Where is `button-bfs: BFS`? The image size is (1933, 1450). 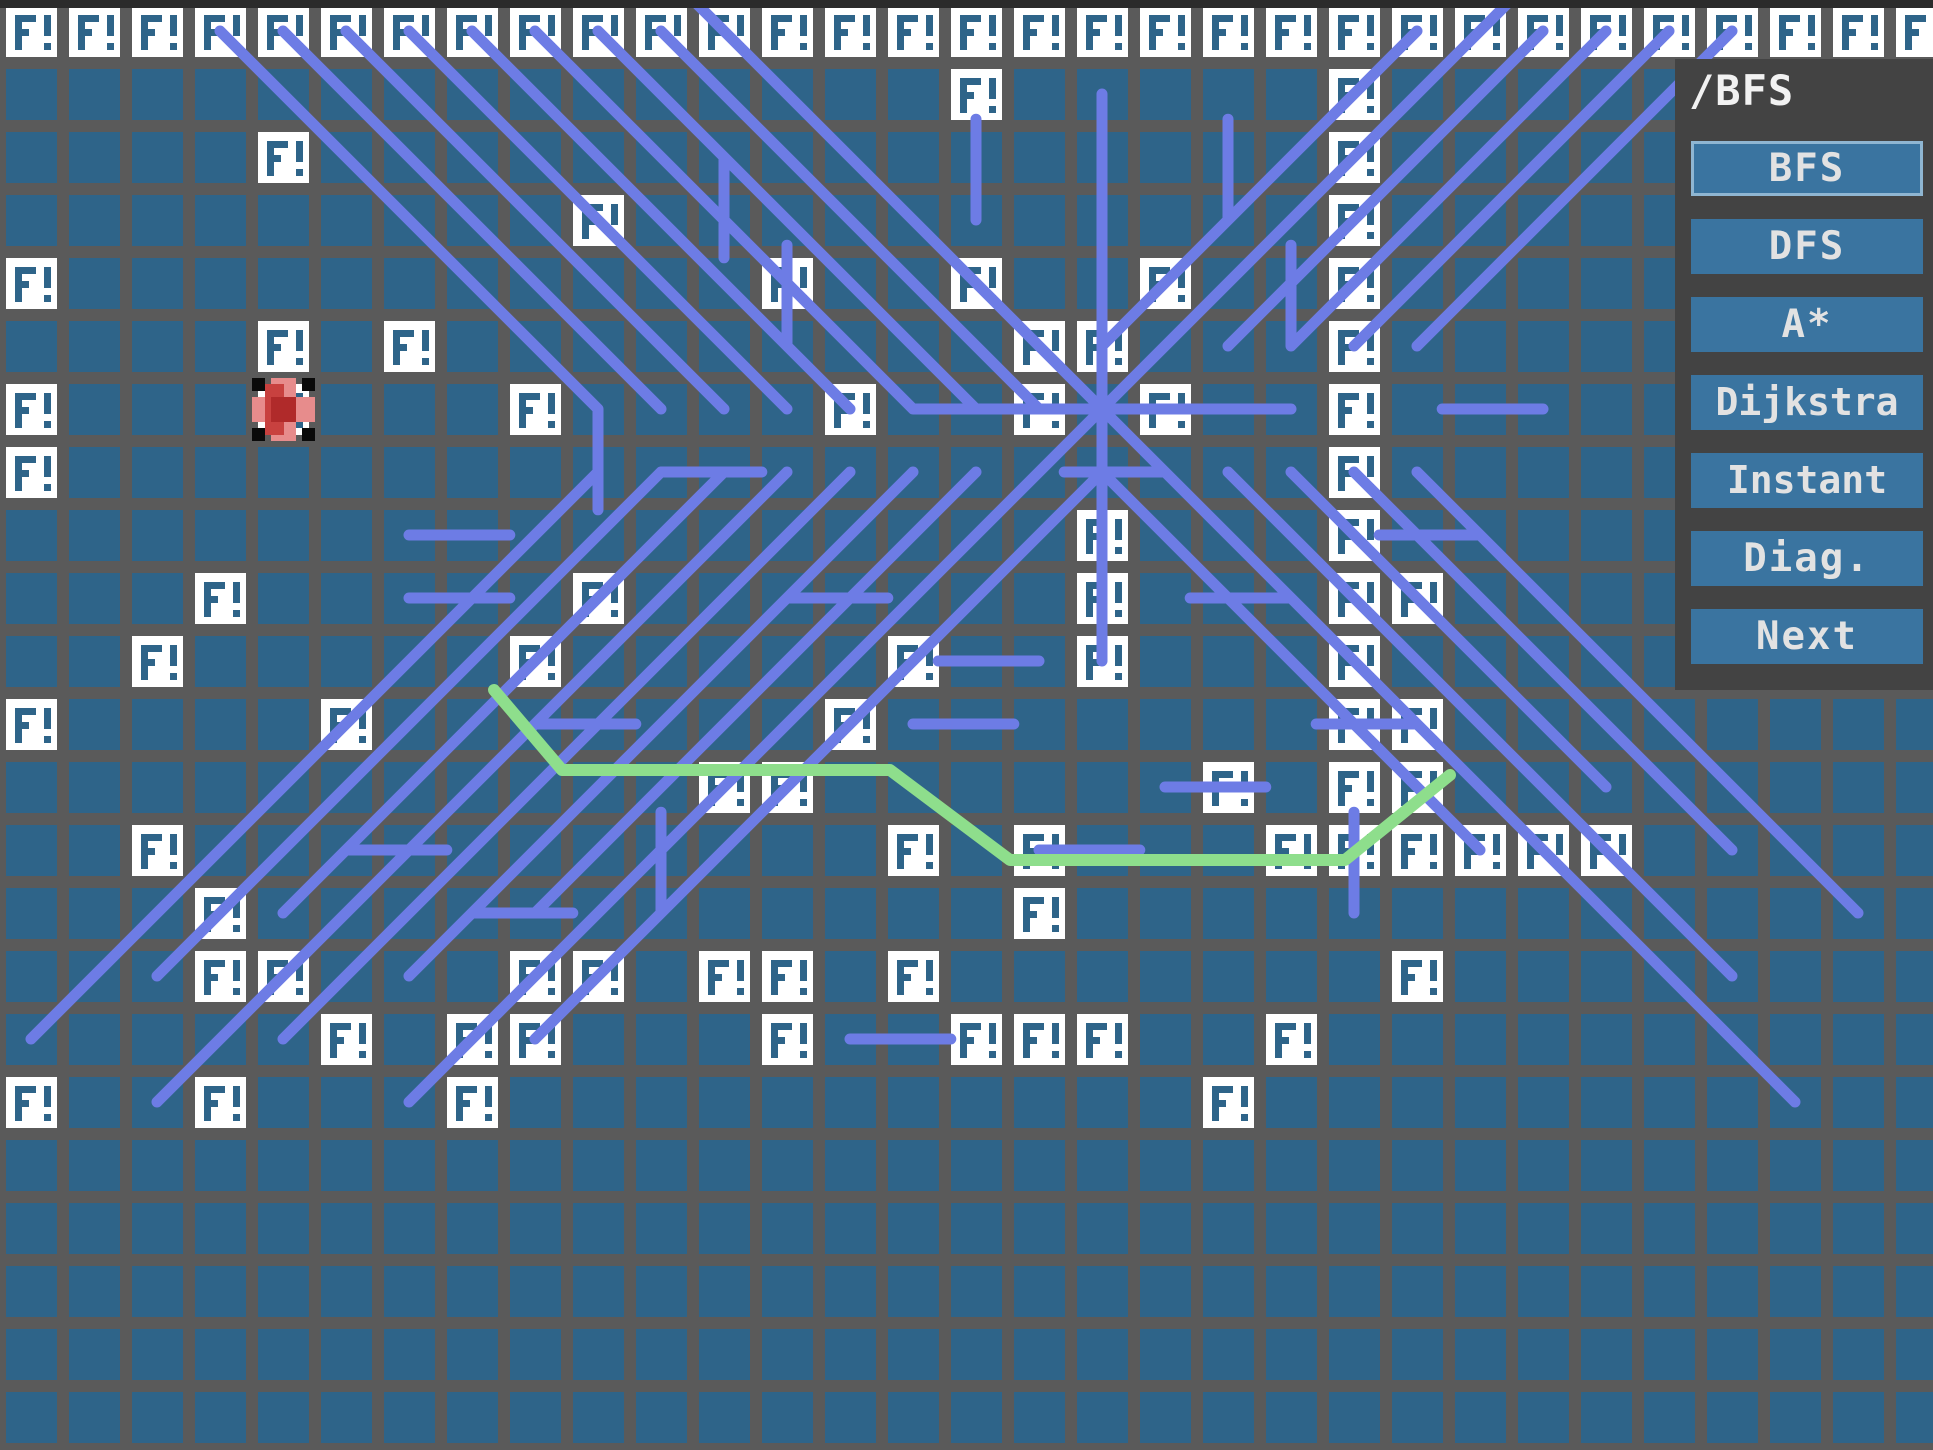 button-bfs: BFS is located at coordinates (1807, 168).